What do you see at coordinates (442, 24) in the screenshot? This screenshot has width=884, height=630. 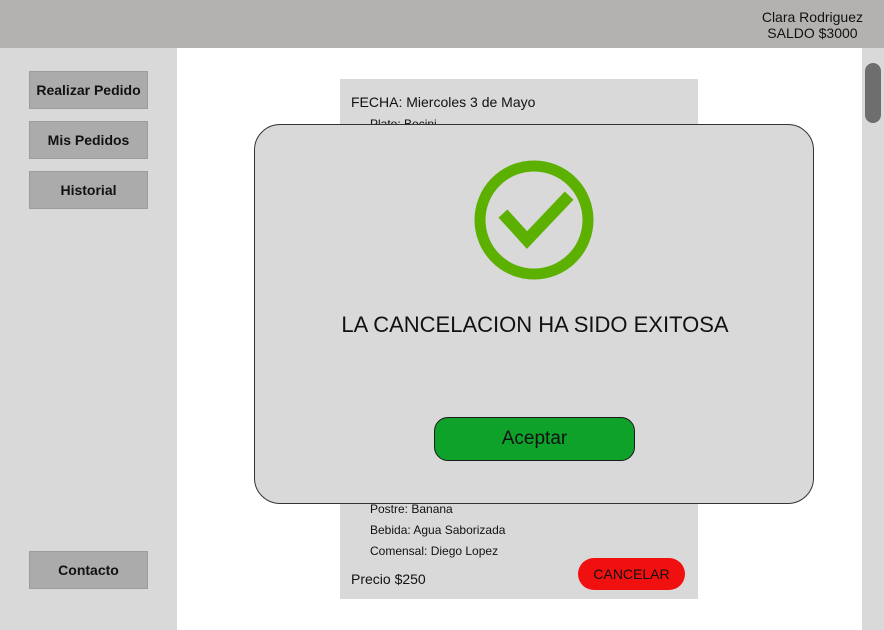 I see `top-bar: Clara Rodriguez SALDO $3000` at bounding box center [442, 24].